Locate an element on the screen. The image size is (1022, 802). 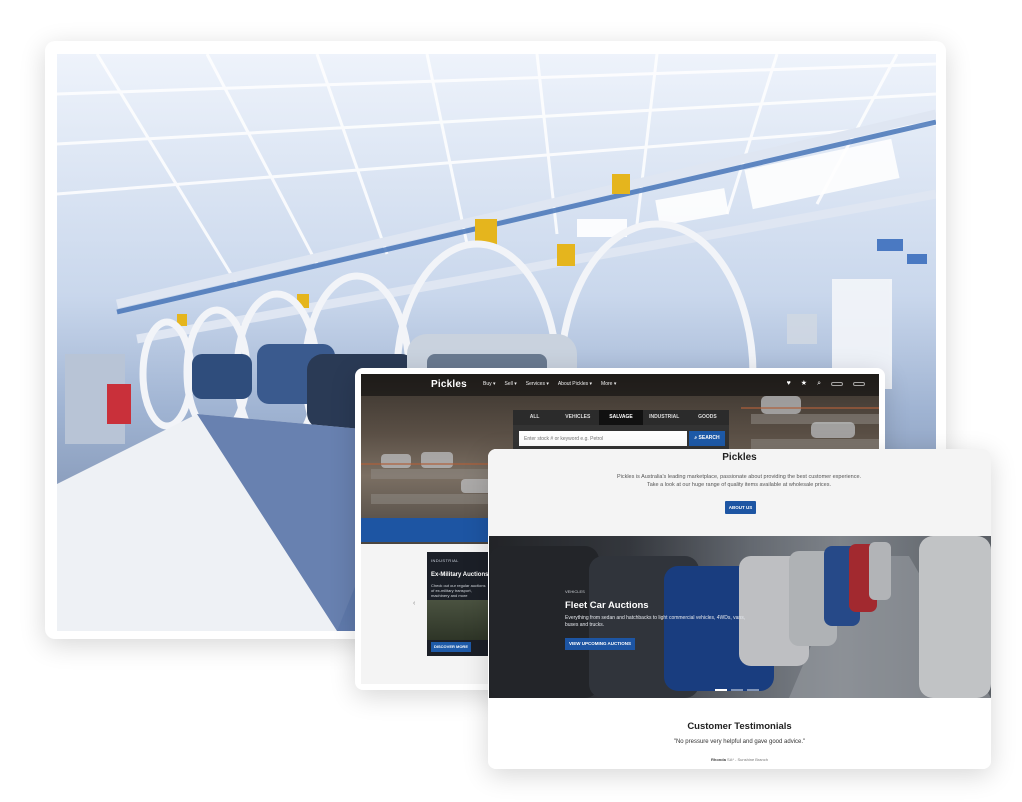
nav-item-about: About Pickles ▾ is located at coordinates (575, 384).